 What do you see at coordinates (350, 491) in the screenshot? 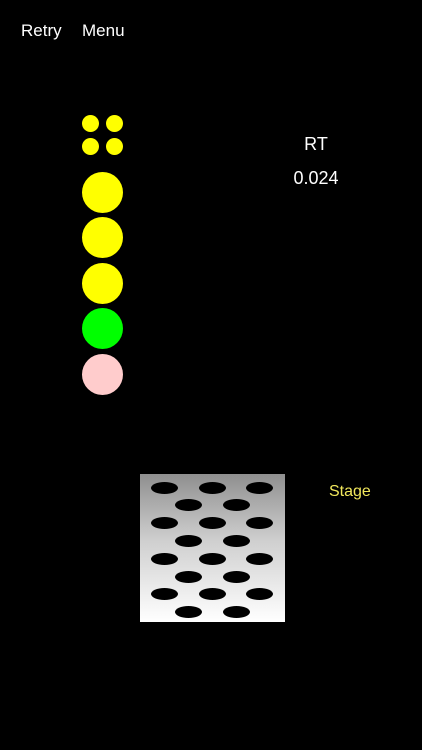
I see `stage-label: Stage` at bounding box center [350, 491].